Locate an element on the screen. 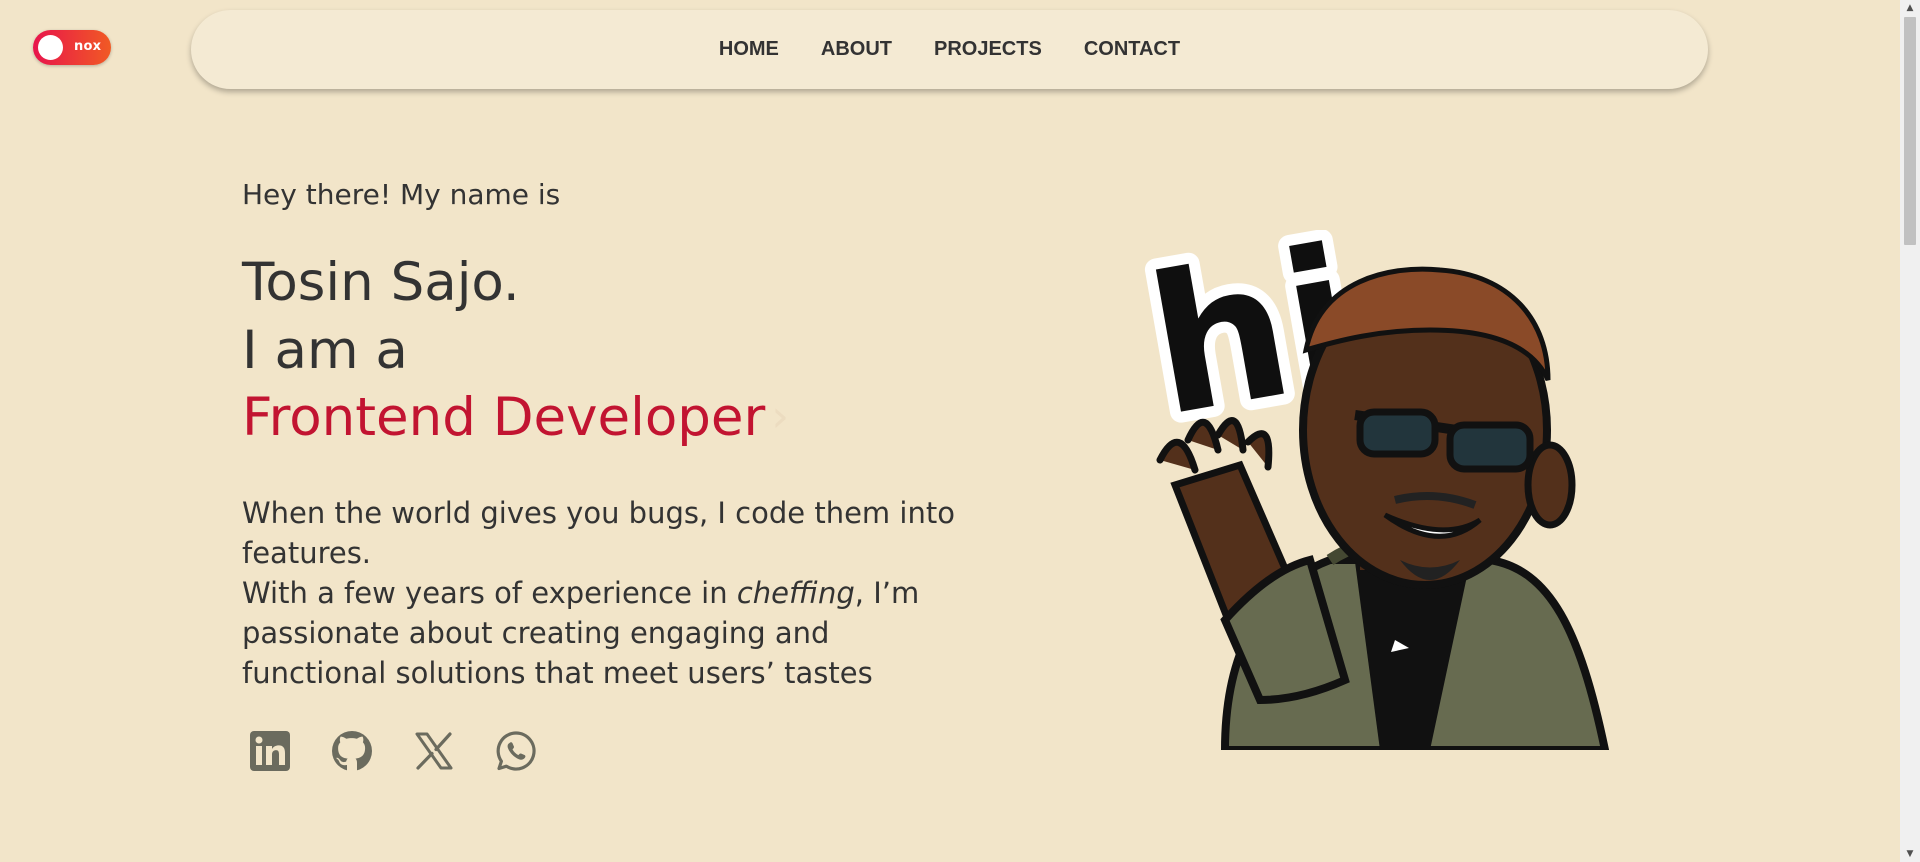  nav-about-link: ABOUT is located at coordinates (856, 49).